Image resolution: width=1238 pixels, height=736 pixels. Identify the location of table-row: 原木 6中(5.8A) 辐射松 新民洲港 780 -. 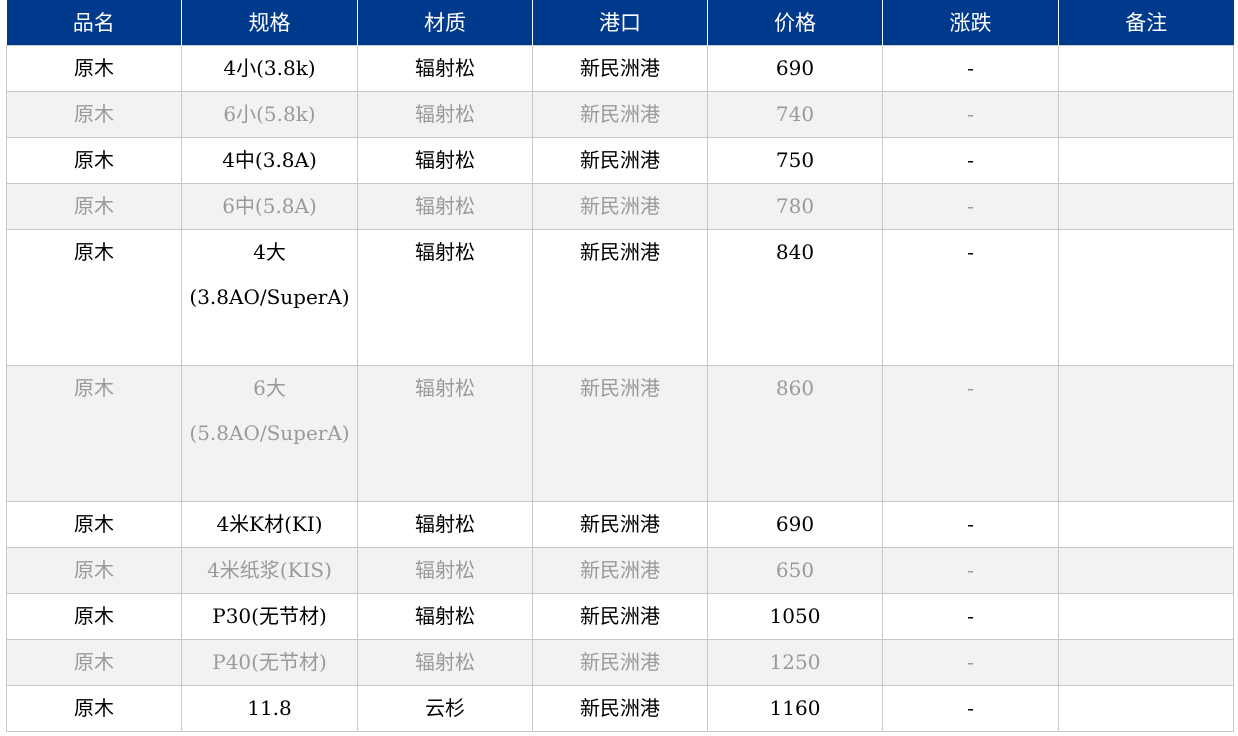
(620, 206).